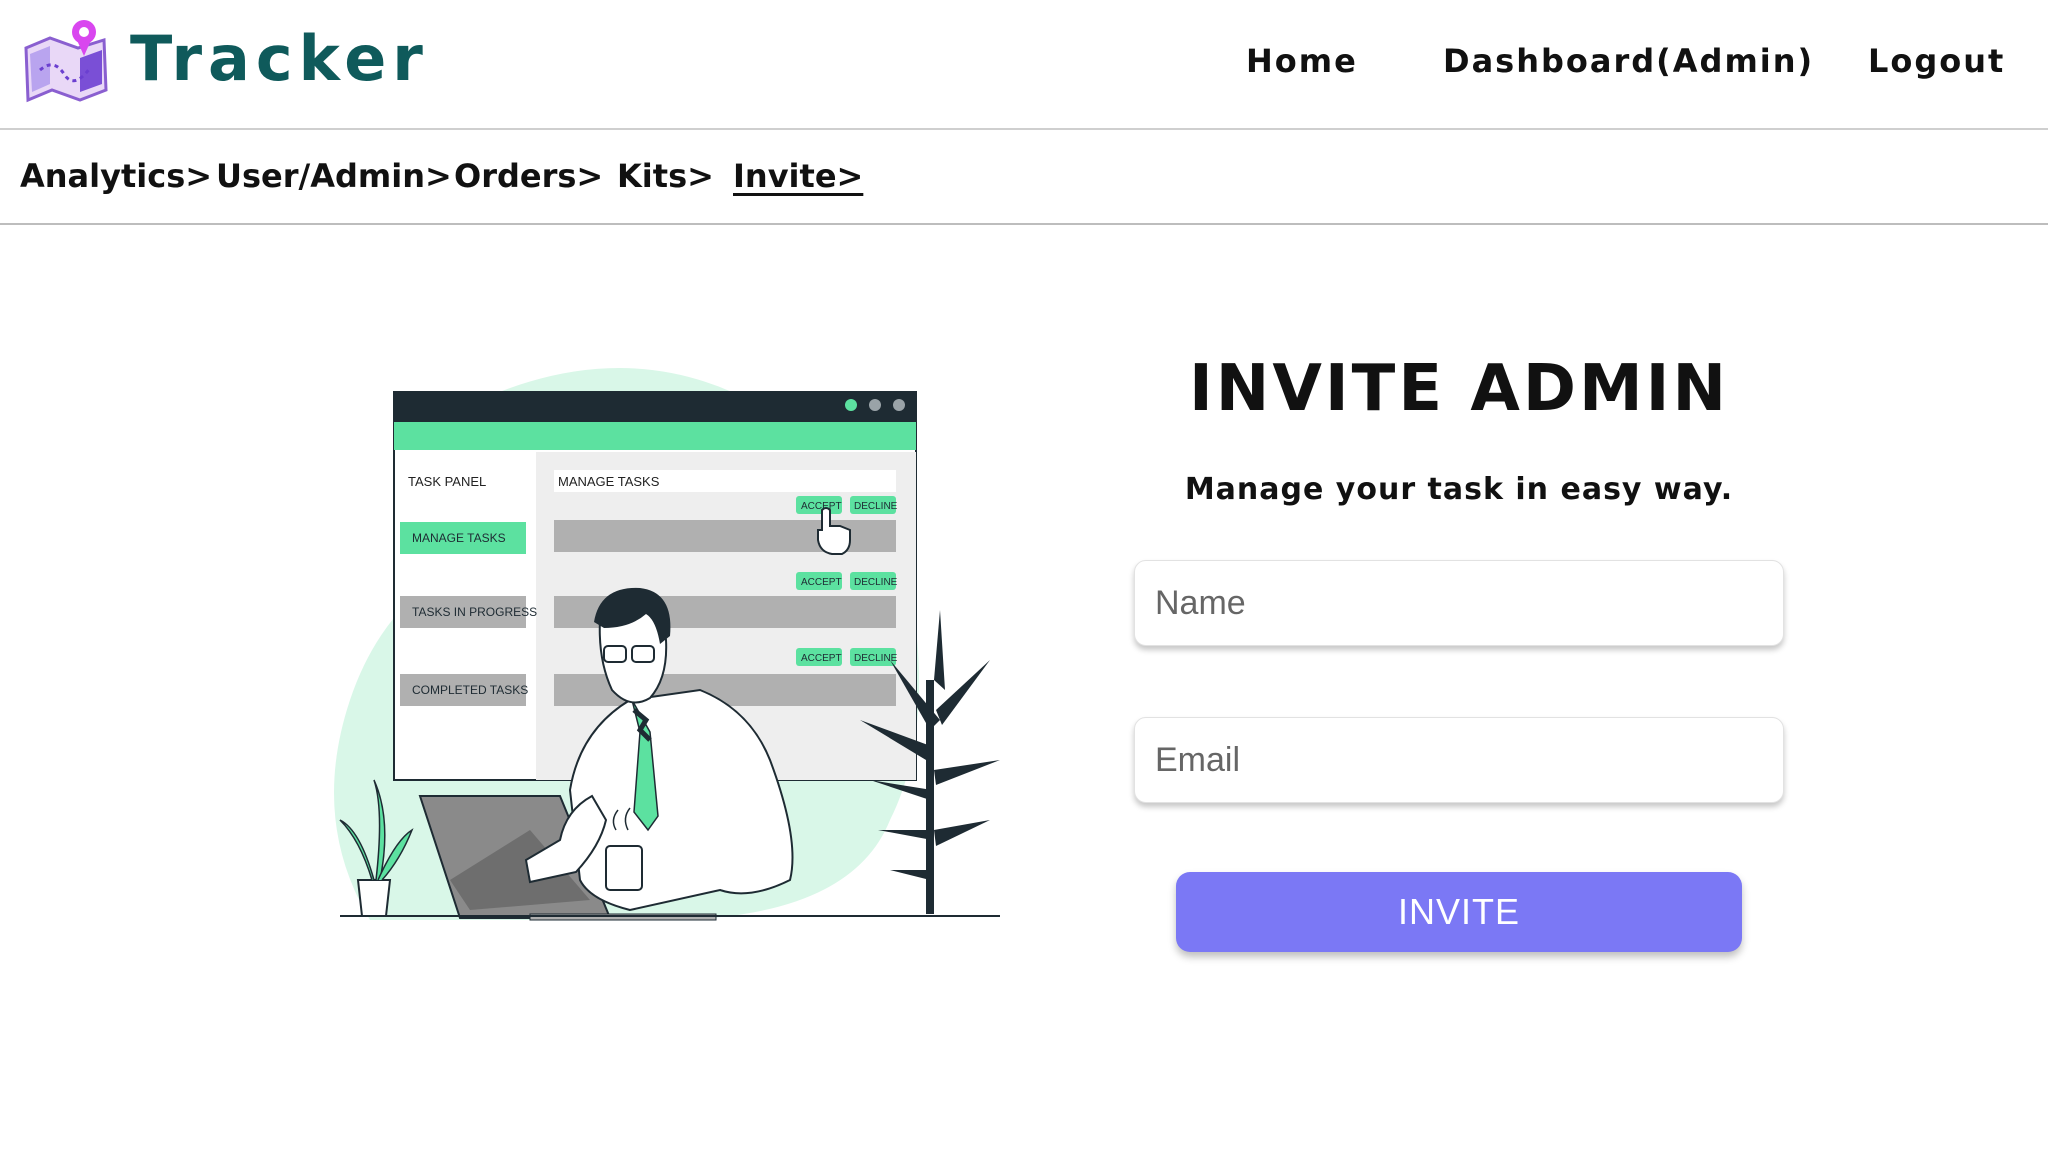  Describe the element at coordinates (1302, 61) in the screenshot. I see `nav-home-link: Home` at that location.